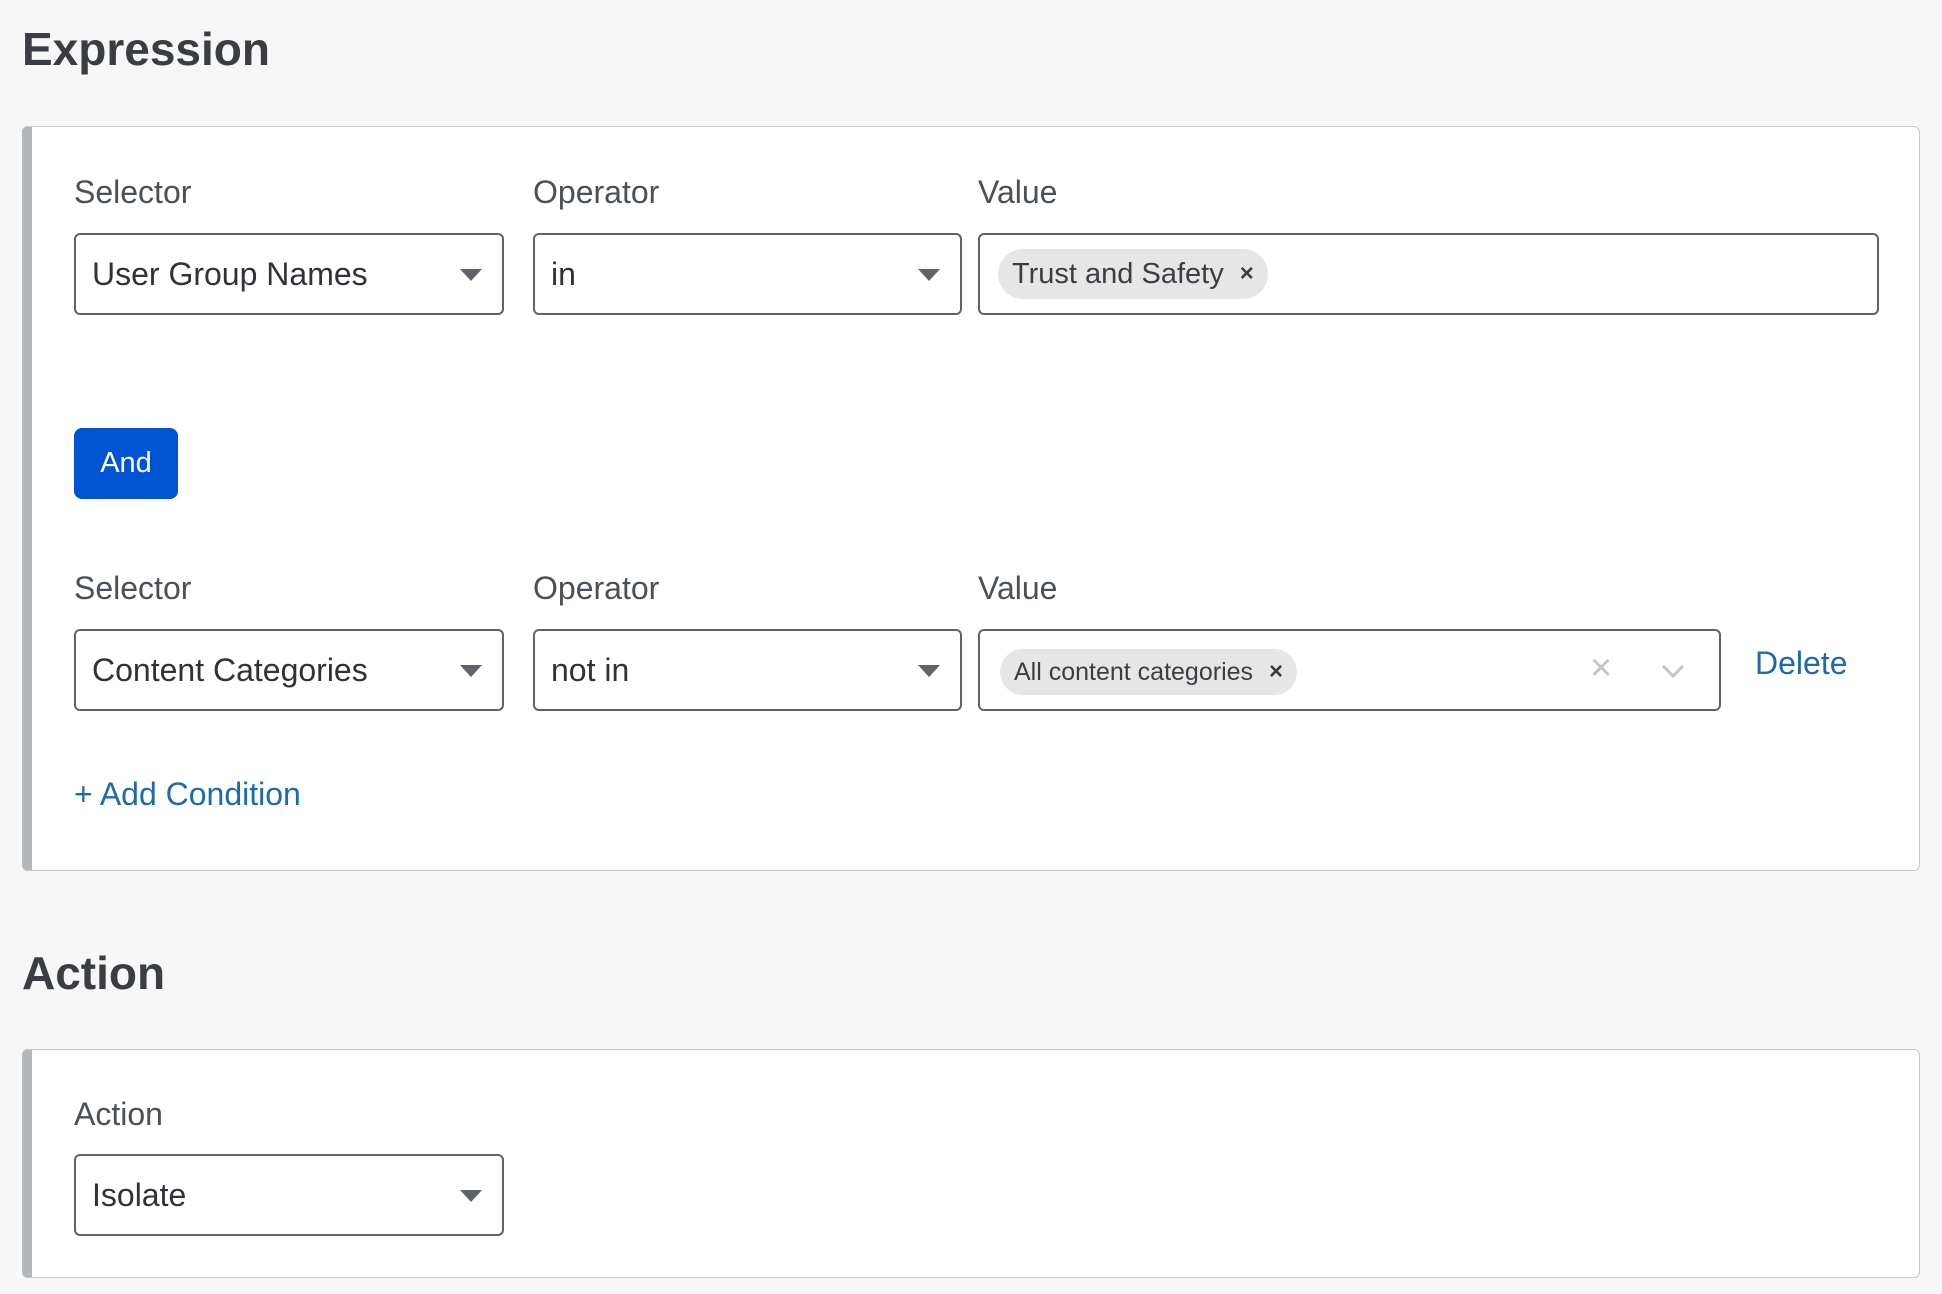 The height and width of the screenshot is (1294, 1942). I want to click on value-chip: Trust and Safety ×, so click(1133, 274).